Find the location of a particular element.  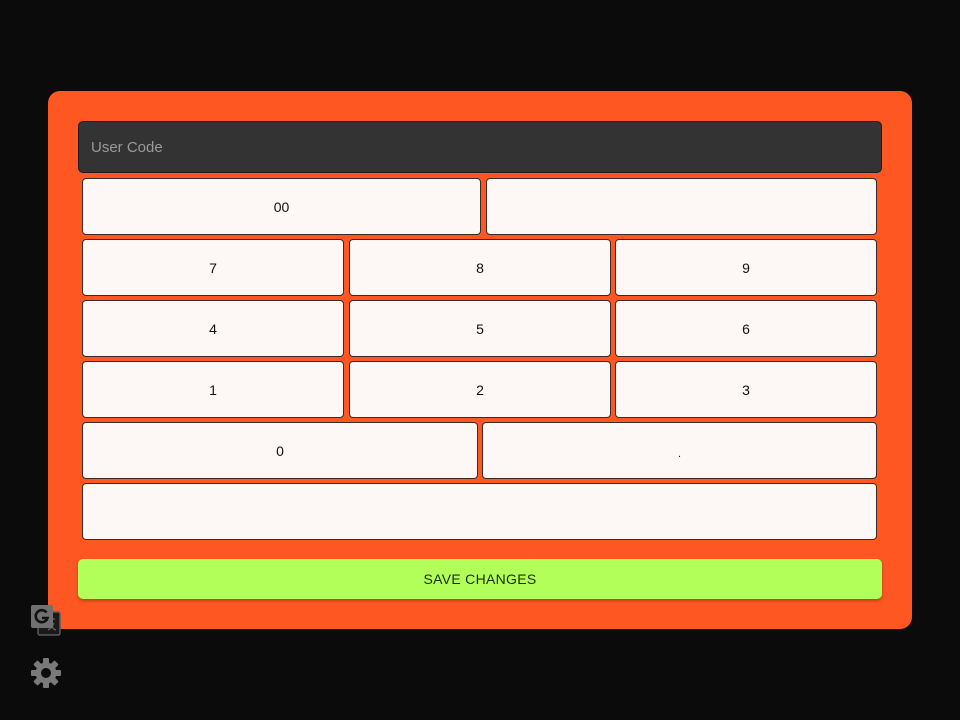

settings-gear-icon is located at coordinates (46, 673).